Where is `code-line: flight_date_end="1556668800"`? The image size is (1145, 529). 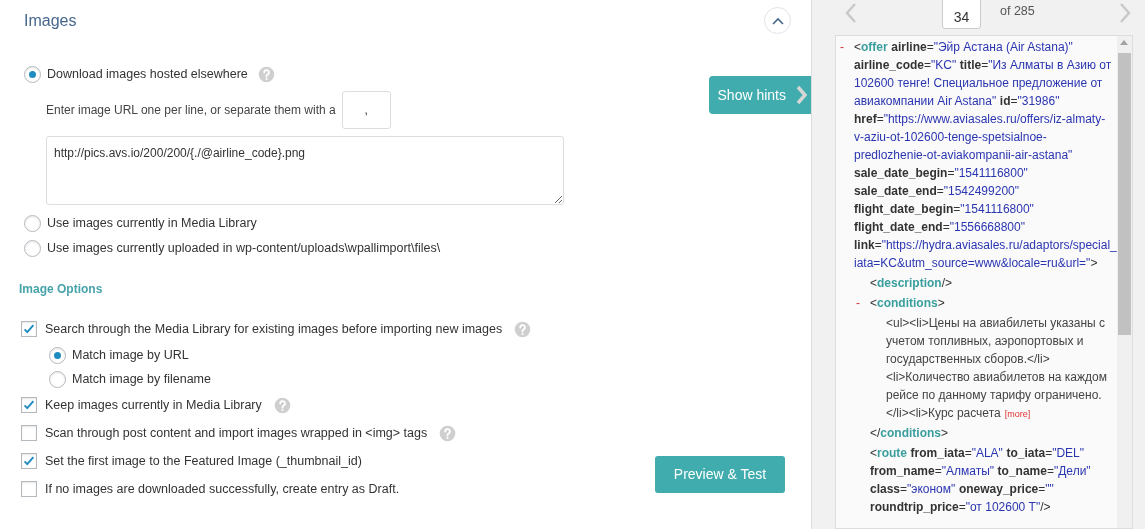
code-line: flight_date_end="1556668800" is located at coordinates (939, 227).